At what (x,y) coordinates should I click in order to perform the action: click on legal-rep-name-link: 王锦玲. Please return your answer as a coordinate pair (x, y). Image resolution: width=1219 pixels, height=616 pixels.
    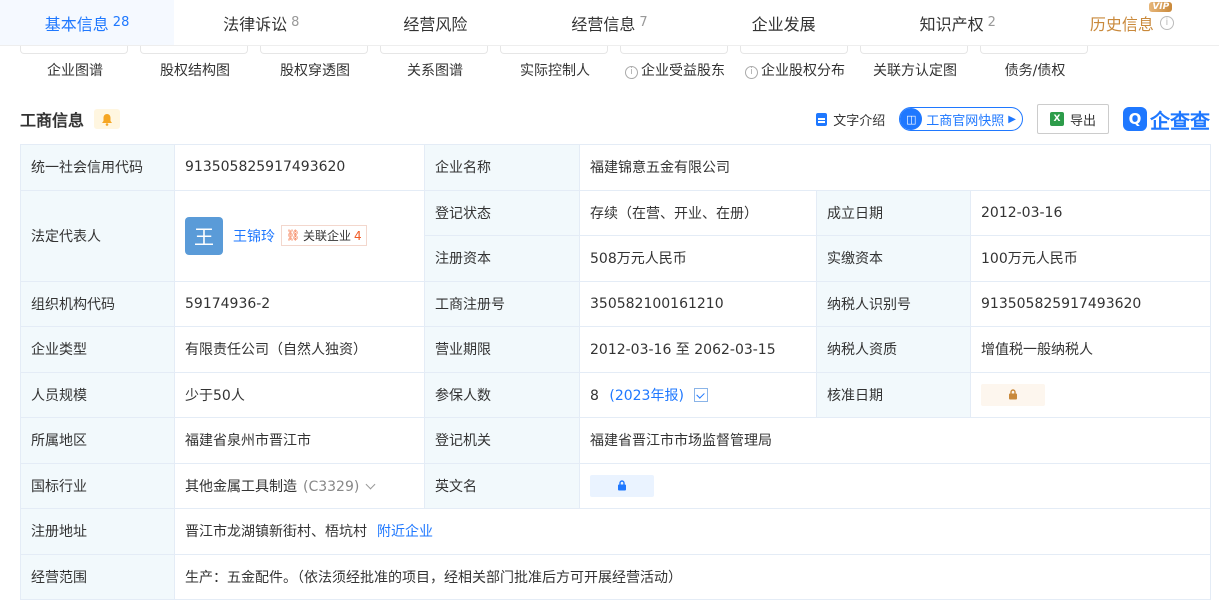
    Looking at the image, I should click on (254, 237).